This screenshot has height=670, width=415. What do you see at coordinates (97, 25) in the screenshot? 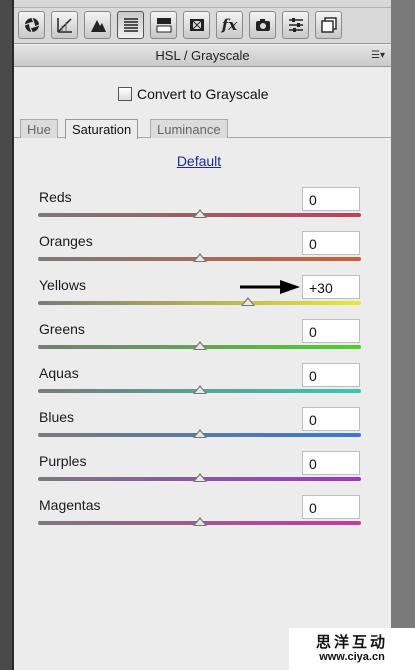
I see `detail-icon` at bounding box center [97, 25].